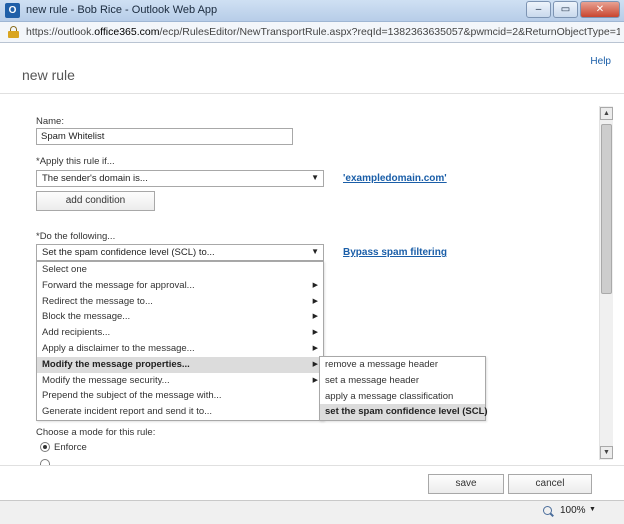 This screenshot has height=524, width=624. I want to click on cancel-button: cancel, so click(550, 484).